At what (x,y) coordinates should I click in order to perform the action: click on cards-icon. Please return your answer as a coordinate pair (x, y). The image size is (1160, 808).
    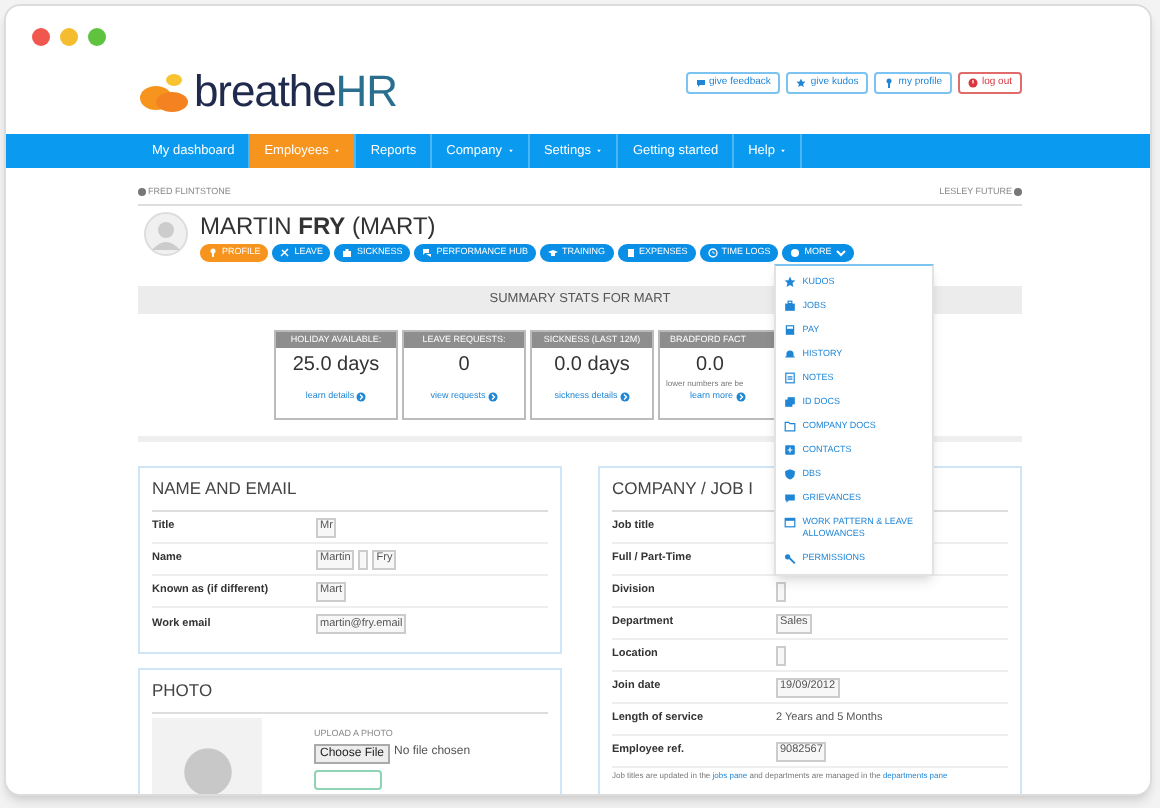
    Looking at the image, I should click on (790, 402).